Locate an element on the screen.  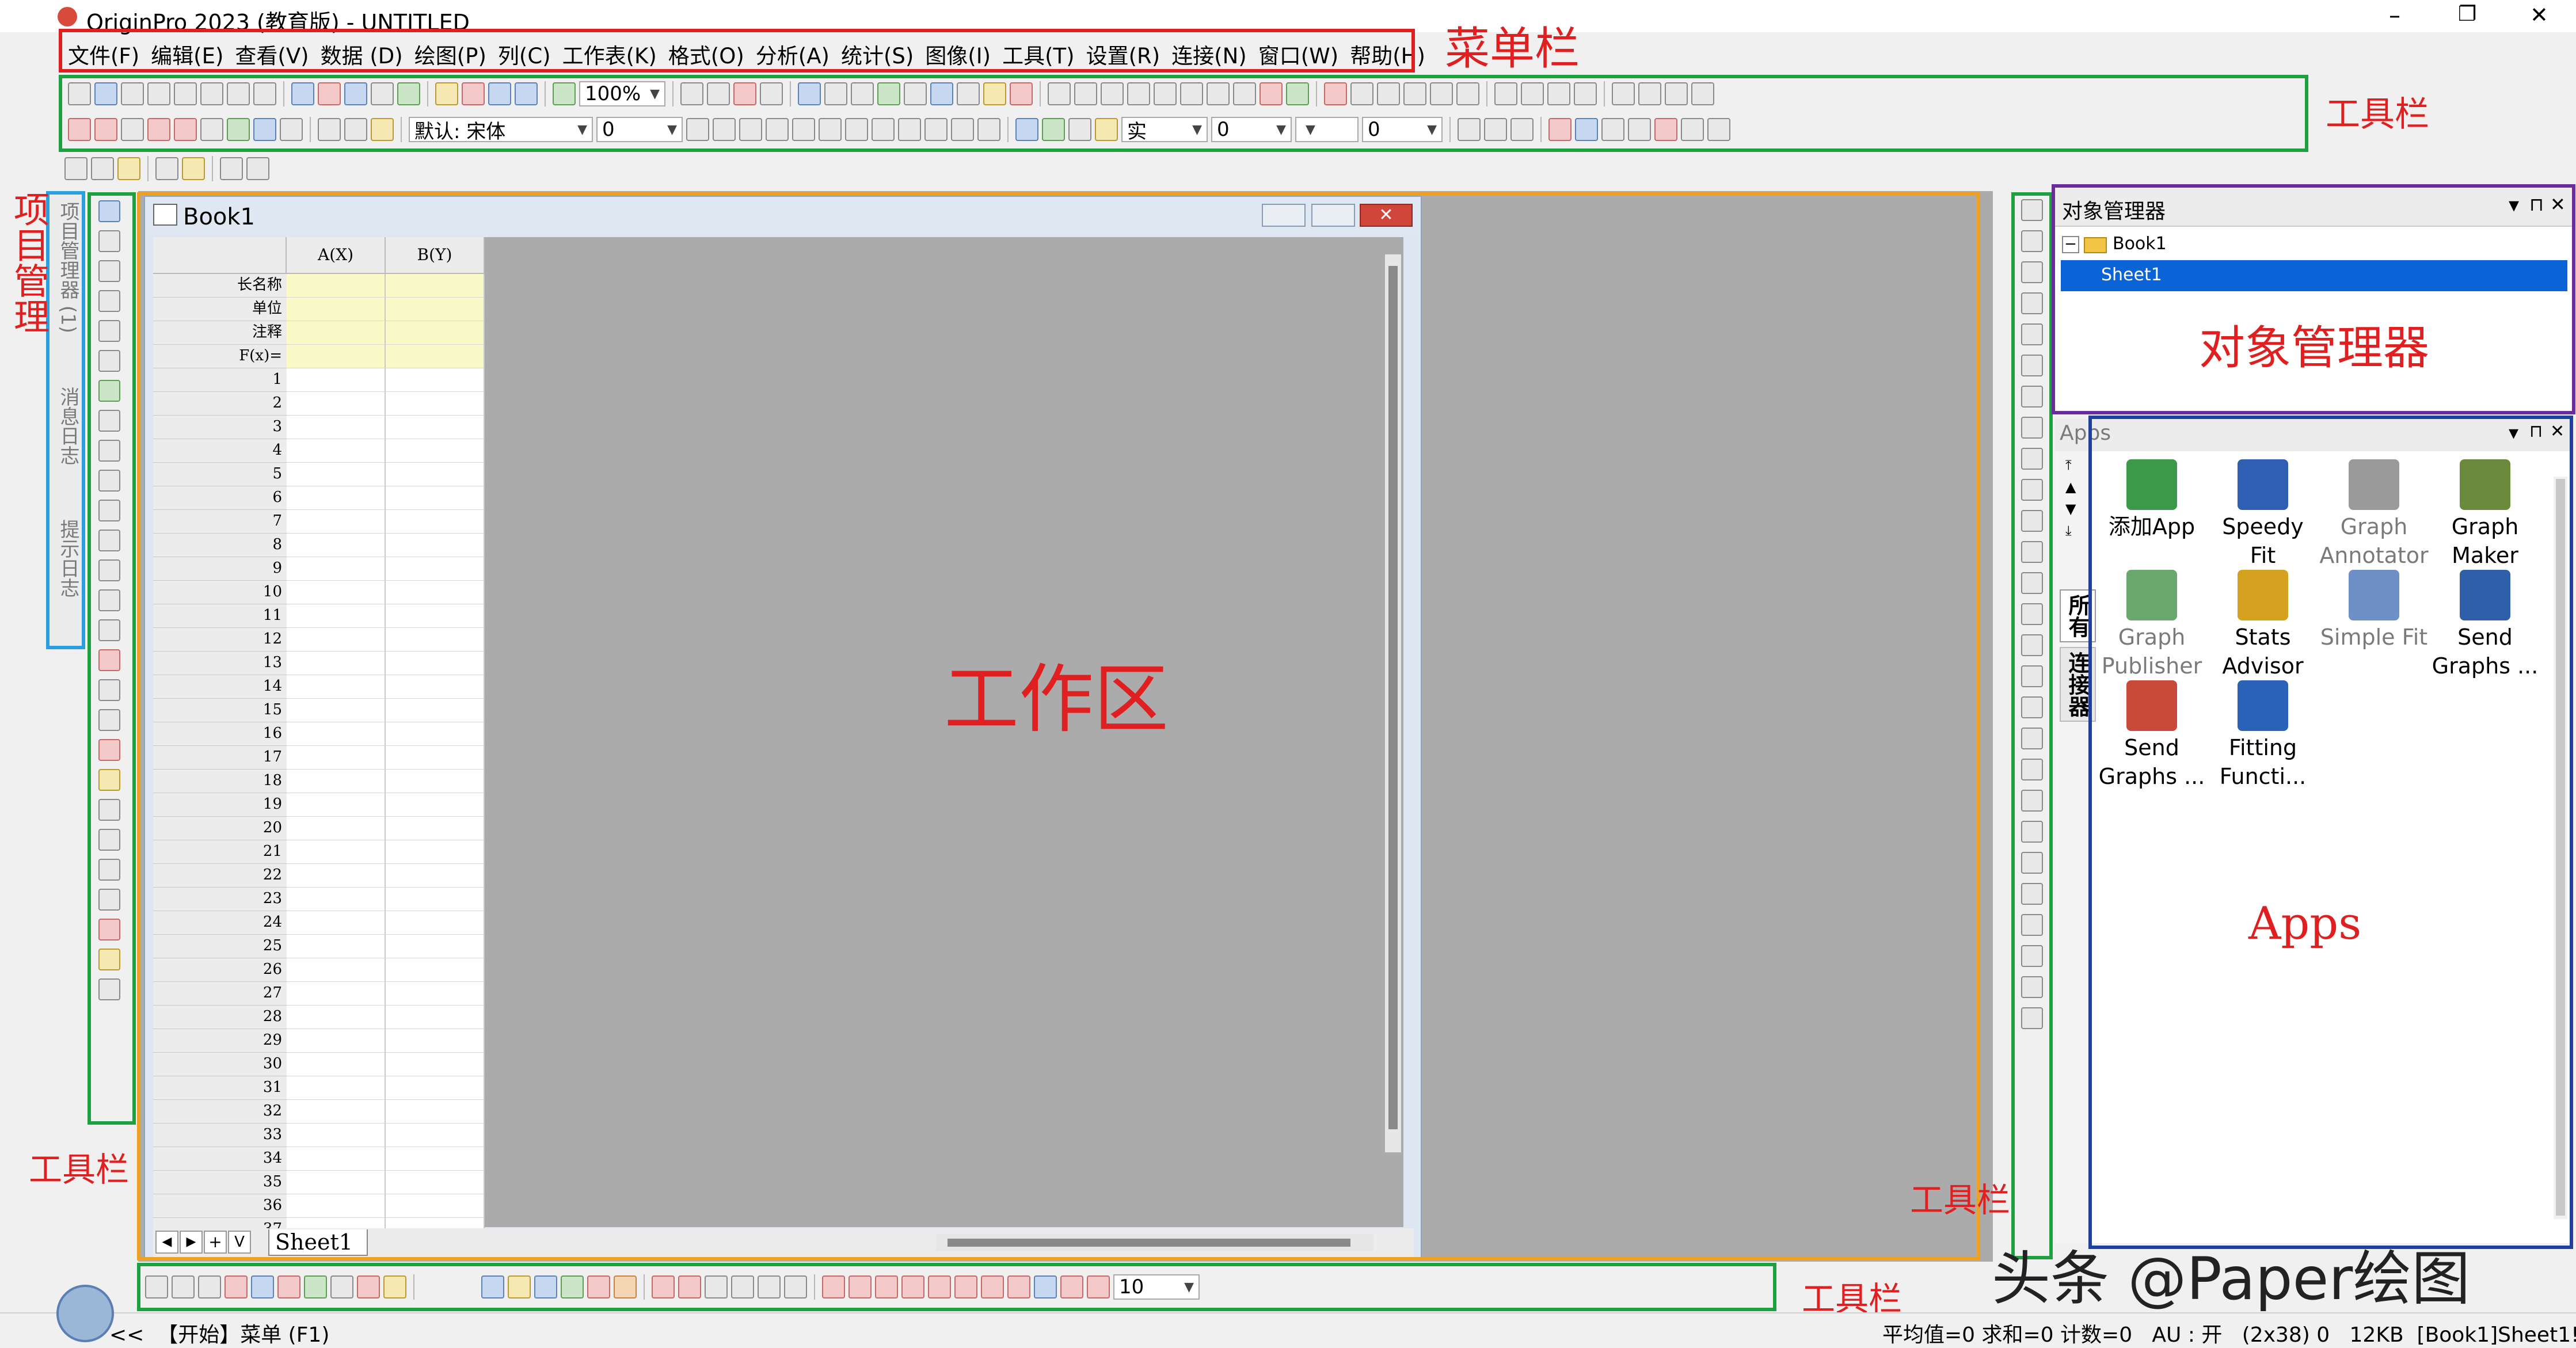
fill-size-combo: 0 ▼ is located at coordinates (1403, 129).